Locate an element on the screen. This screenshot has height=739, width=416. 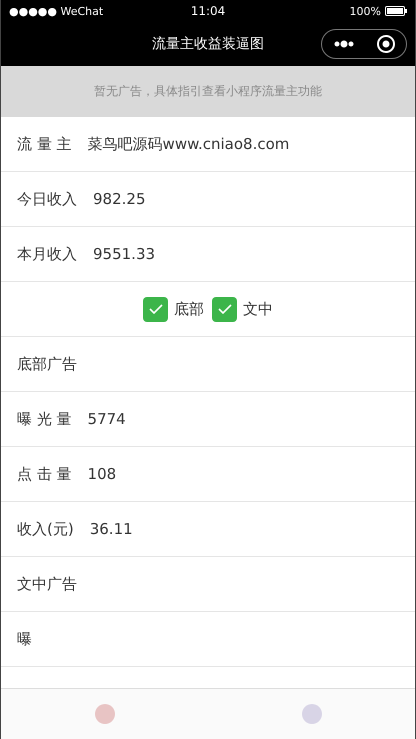
field-value: 108 is located at coordinates (102, 474).